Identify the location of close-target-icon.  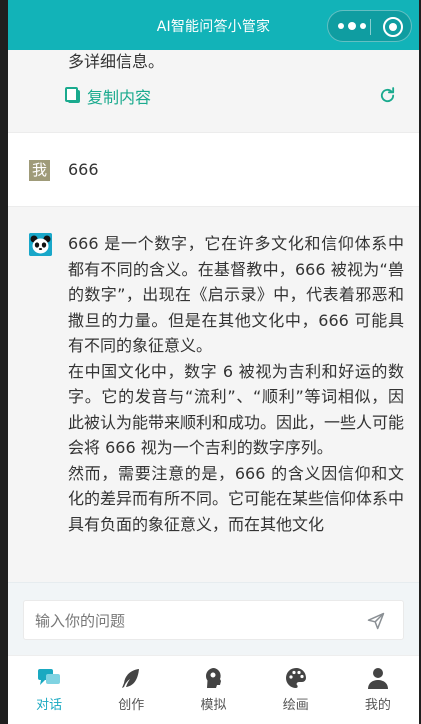
(393, 27).